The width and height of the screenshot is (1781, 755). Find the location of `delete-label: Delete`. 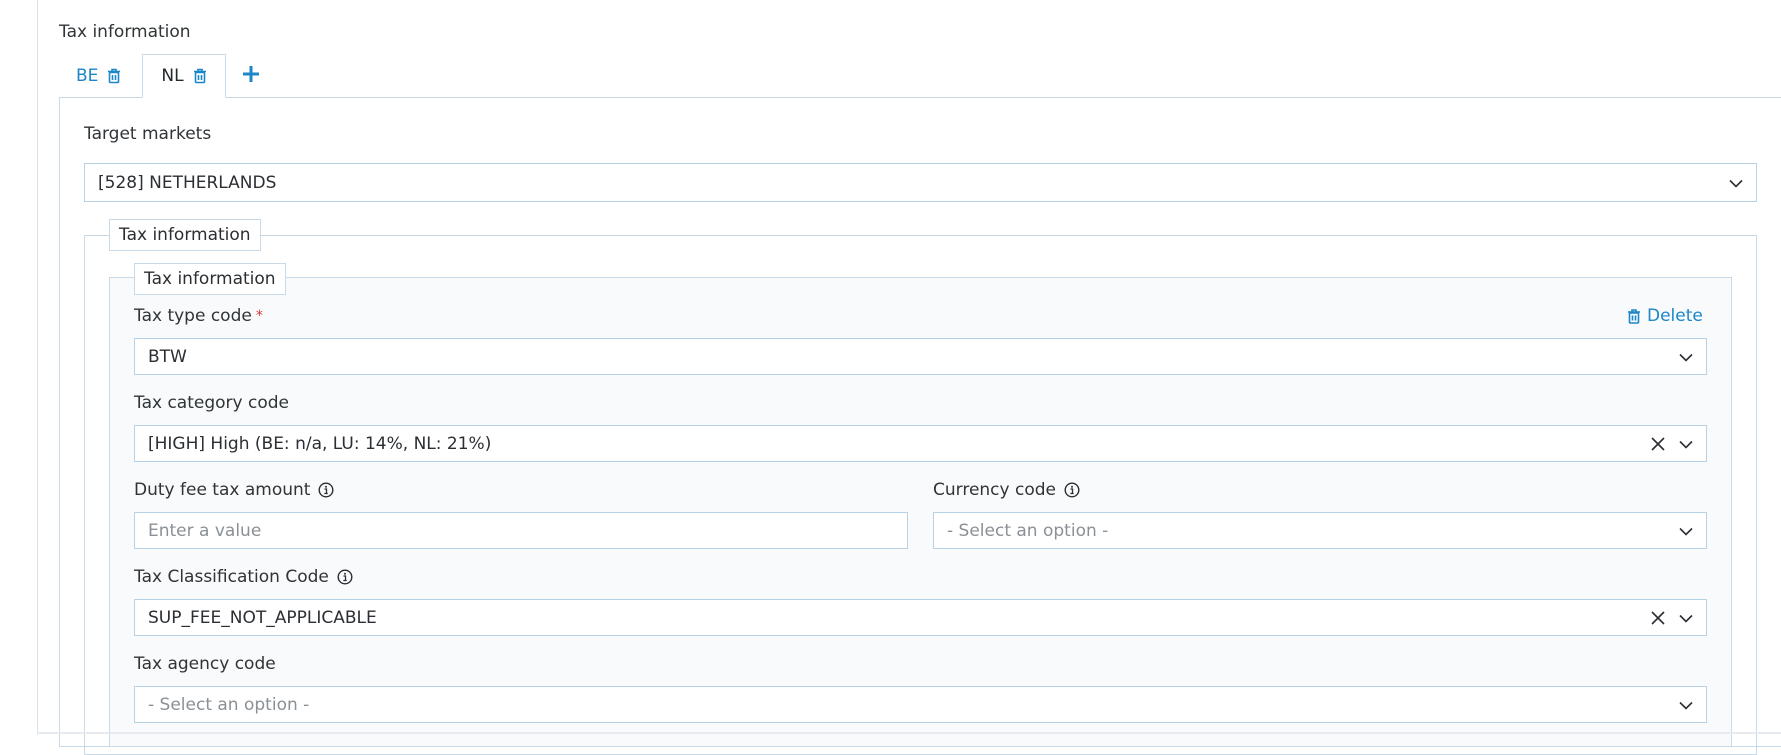

delete-label: Delete is located at coordinates (1675, 316).